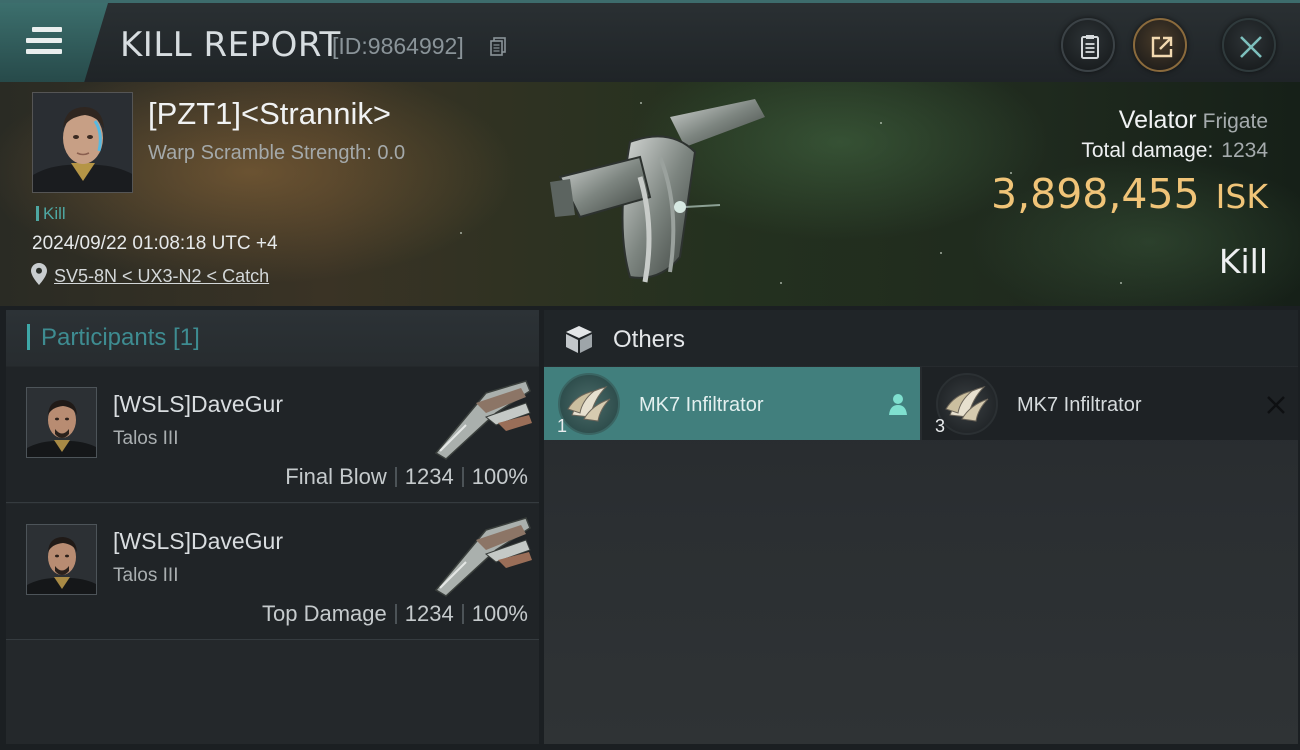 The image size is (1300, 750). What do you see at coordinates (161, 276) in the screenshot?
I see `location-link: SV5-8N < UX3-N2 < Catch` at bounding box center [161, 276].